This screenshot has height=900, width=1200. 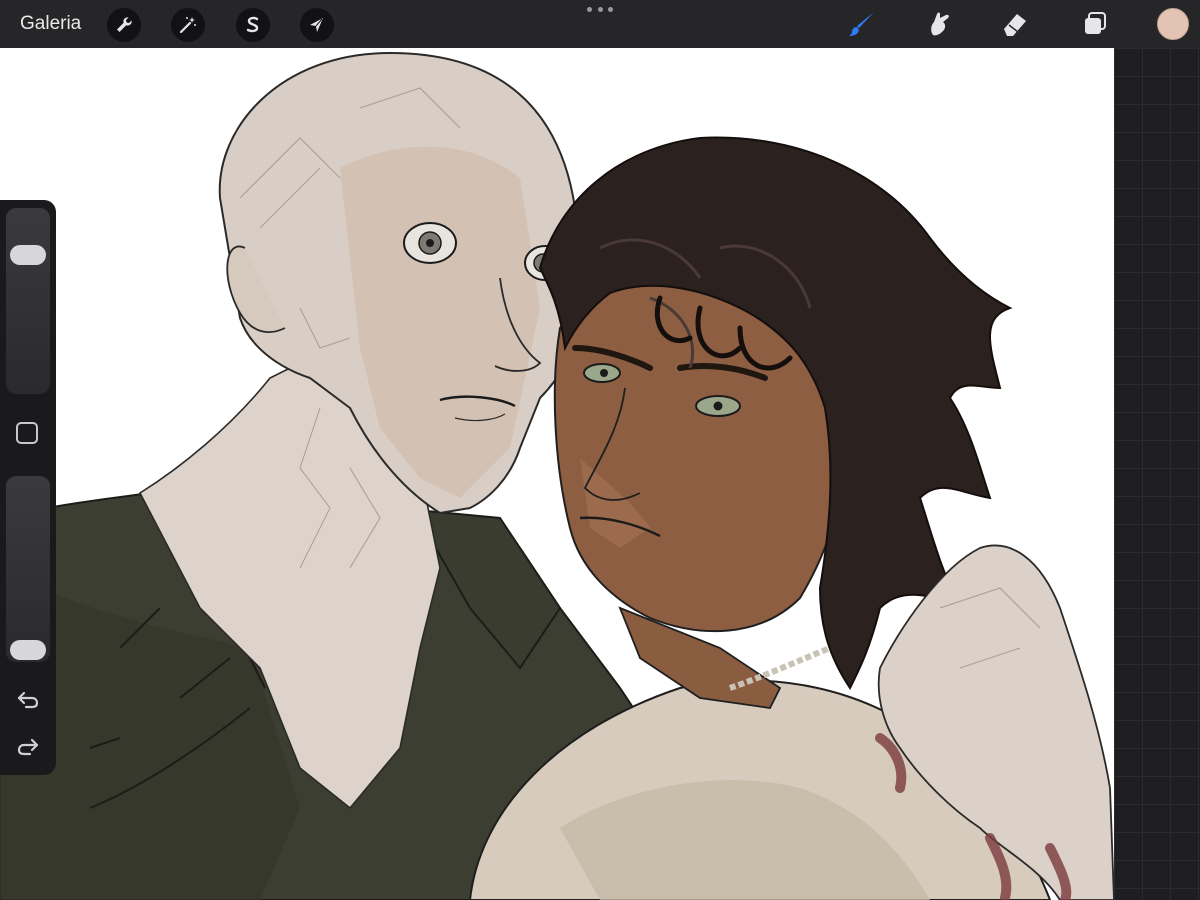 I want to click on wrench-icon, so click(x=124, y=24).